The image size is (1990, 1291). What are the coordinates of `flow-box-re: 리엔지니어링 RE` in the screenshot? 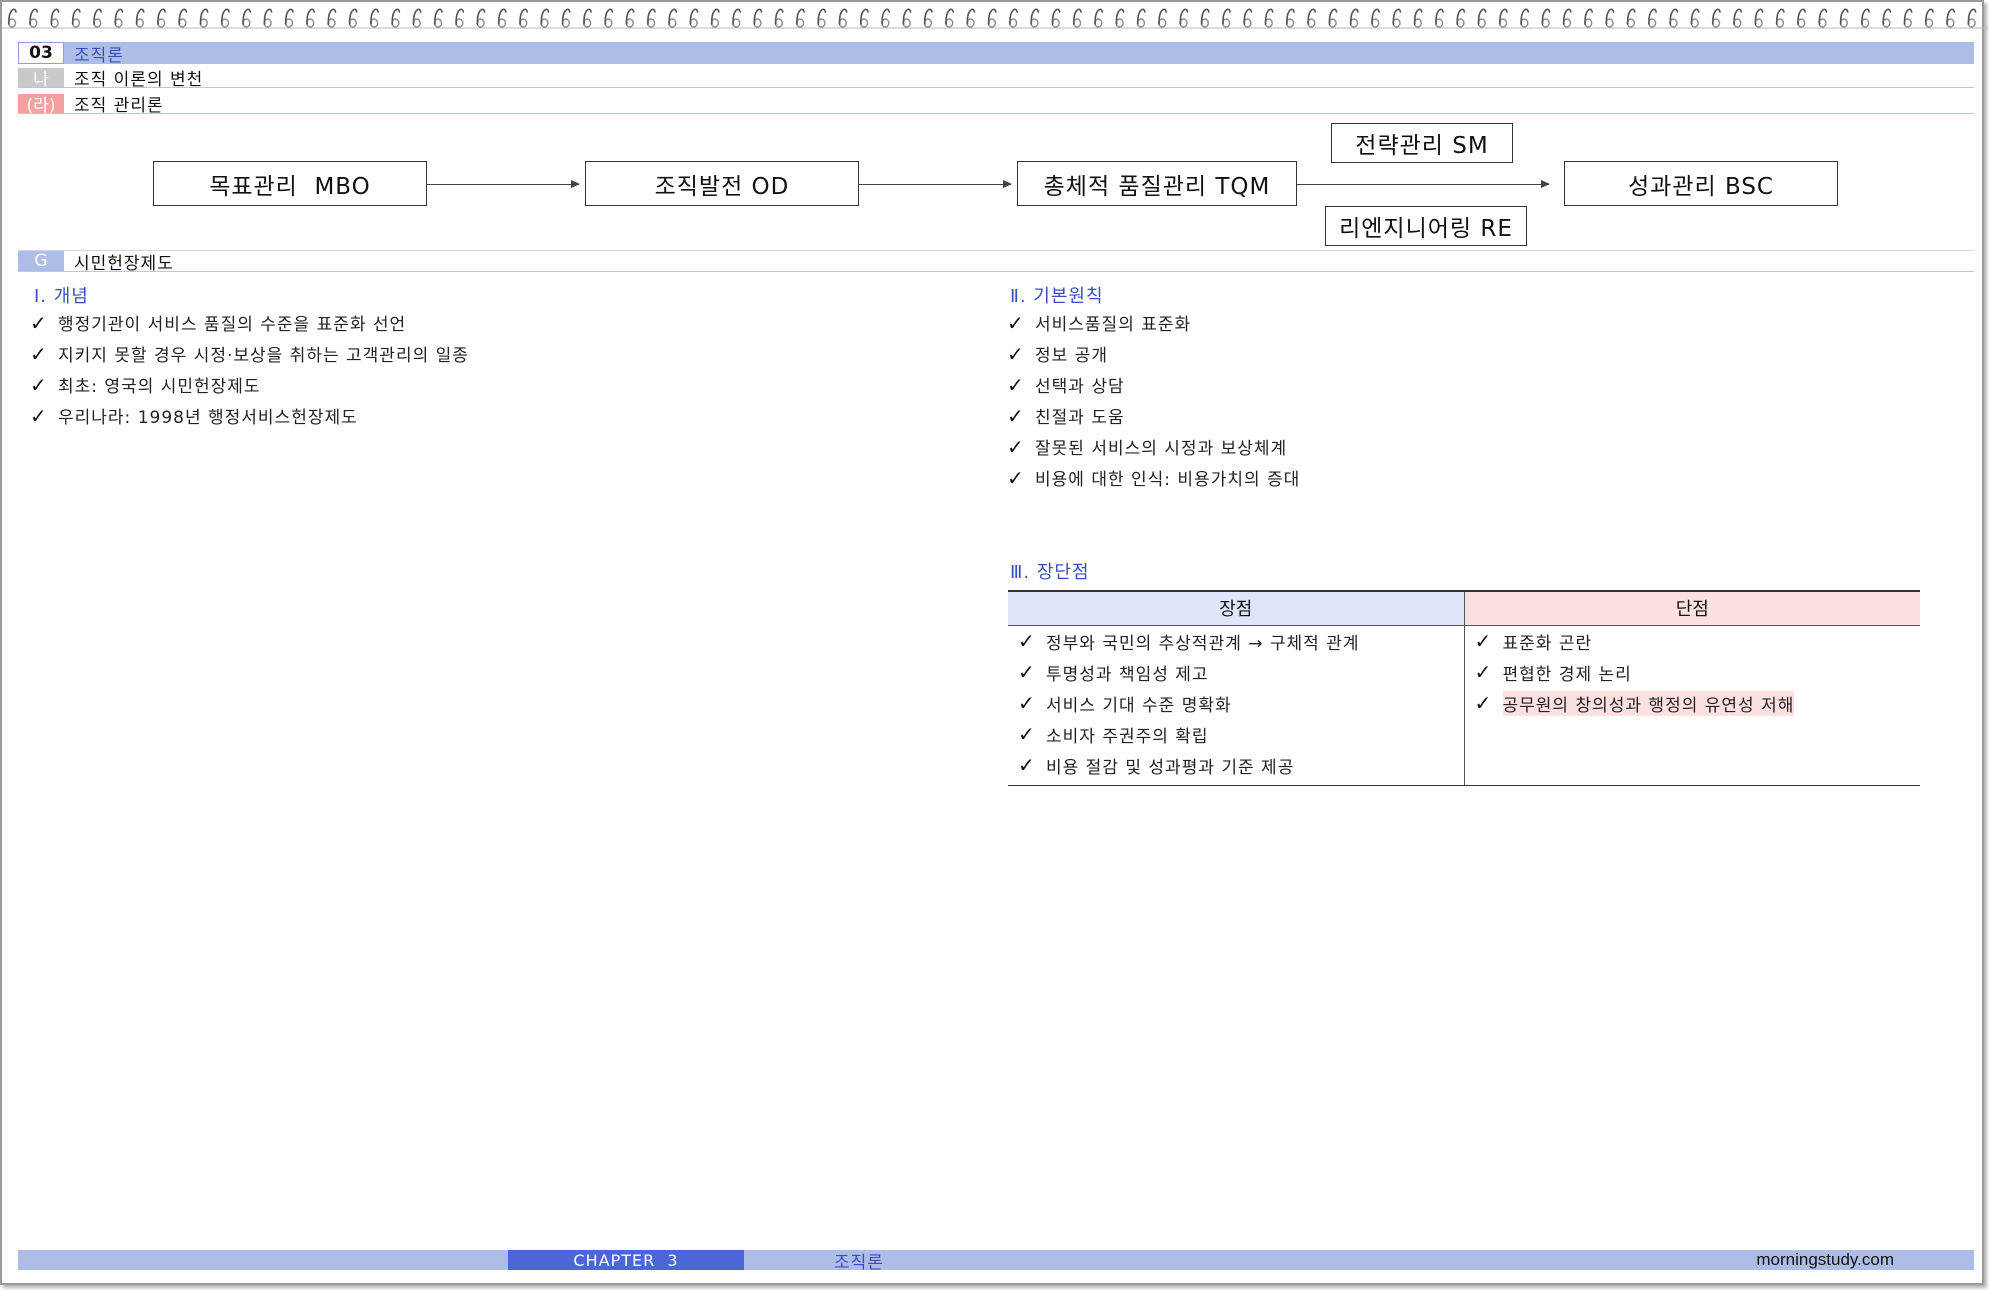 It's located at (1426, 226).